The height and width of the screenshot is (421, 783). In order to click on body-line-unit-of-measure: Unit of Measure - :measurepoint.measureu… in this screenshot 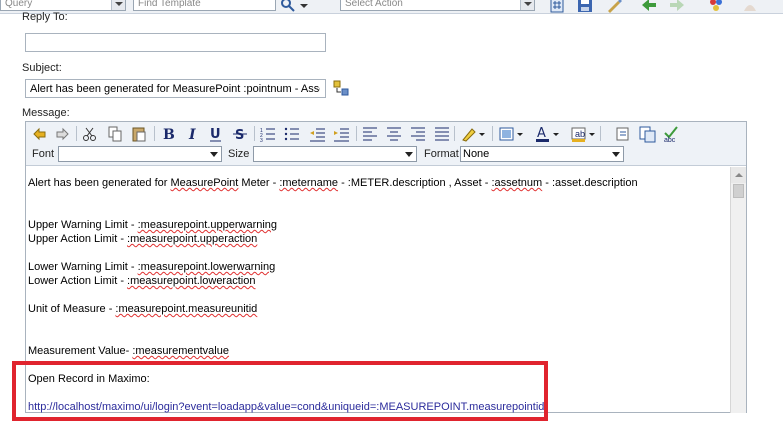, I will do `click(142, 309)`.